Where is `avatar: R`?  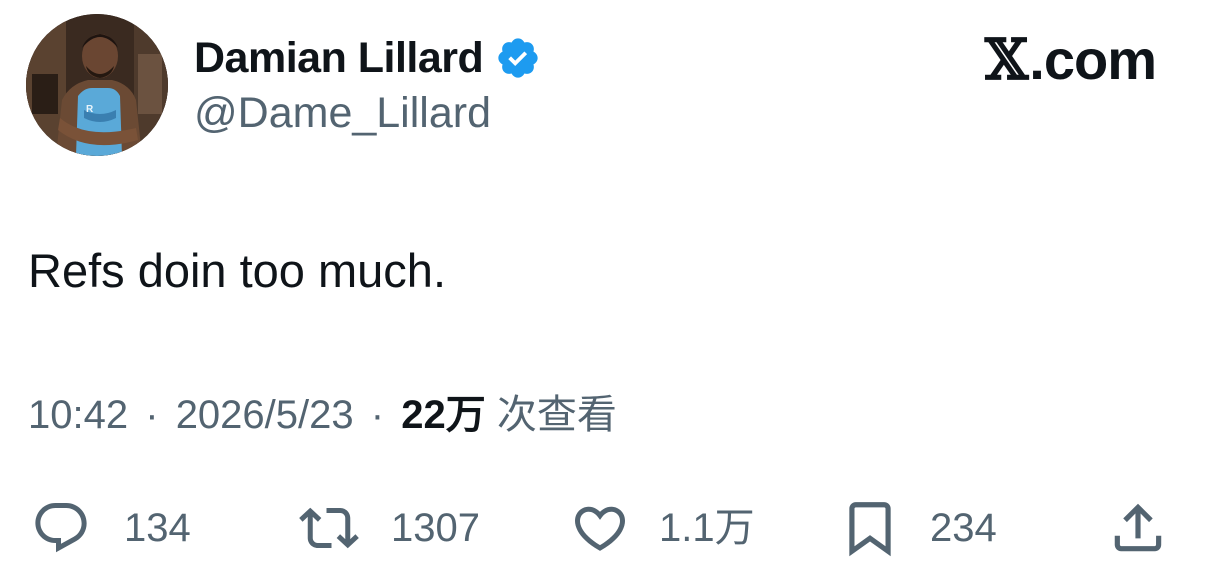 avatar: R is located at coordinates (97, 85).